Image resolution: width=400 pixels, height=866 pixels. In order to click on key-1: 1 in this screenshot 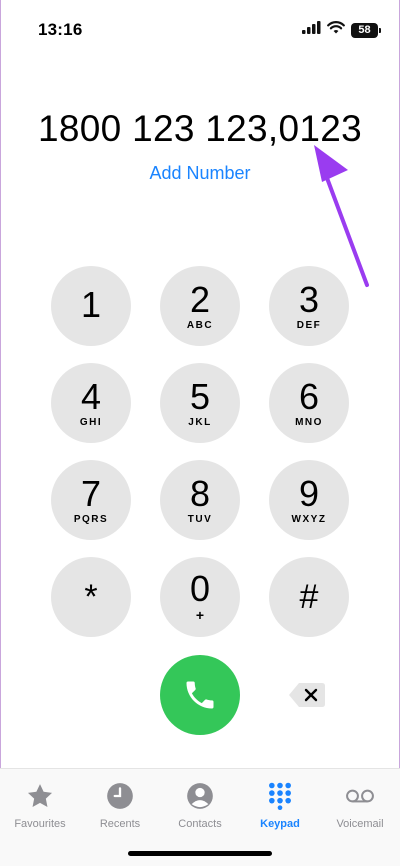, I will do `click(91, 306)`.